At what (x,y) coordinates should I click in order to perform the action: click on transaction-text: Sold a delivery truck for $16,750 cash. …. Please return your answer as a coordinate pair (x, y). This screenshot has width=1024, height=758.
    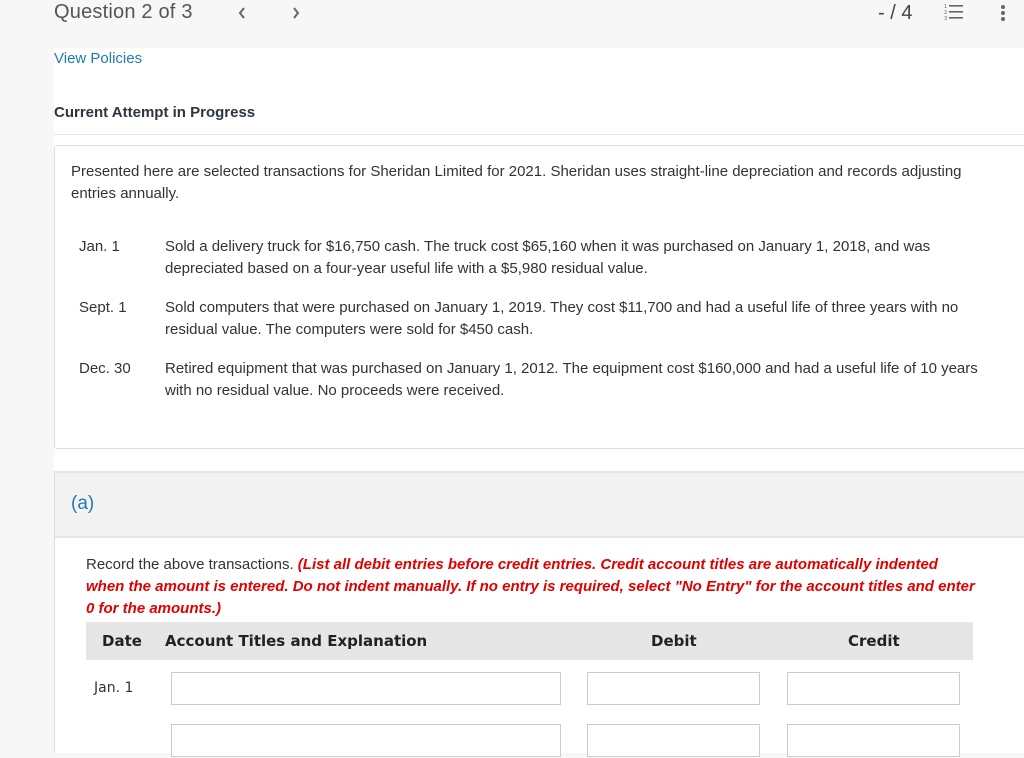
    Looking at the image, I should click on (548, 257).